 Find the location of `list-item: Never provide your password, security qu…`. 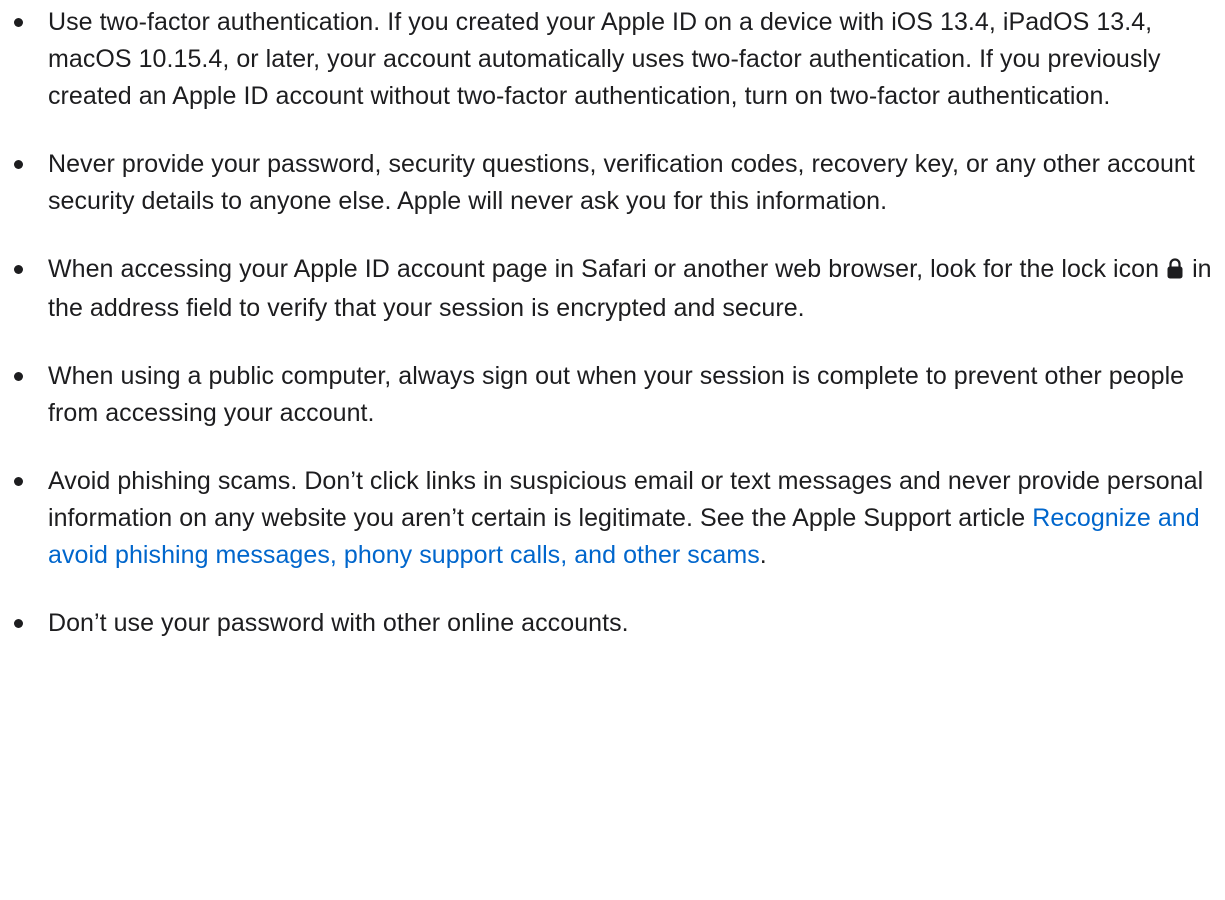

list-item: Never provide your password, security qu… is located at coordinates (612, 183).